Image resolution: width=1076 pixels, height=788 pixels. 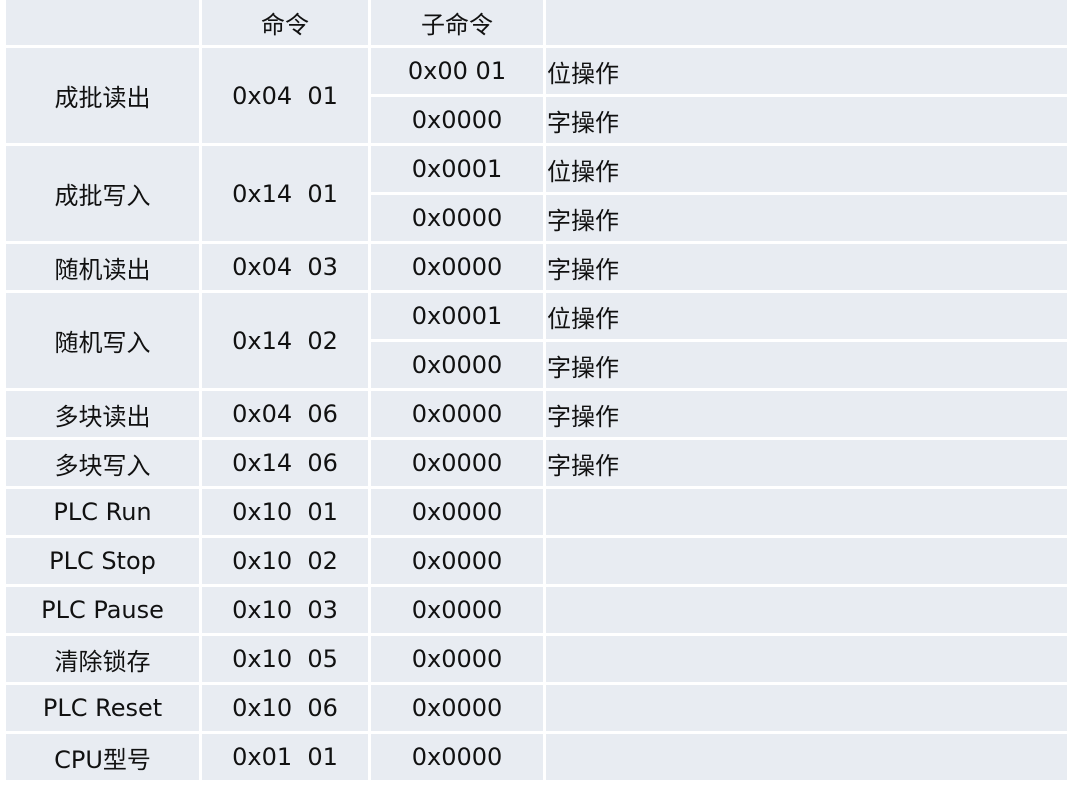 I want to click on command-code-cell: 0x04 01, so click(x=285, y=95).